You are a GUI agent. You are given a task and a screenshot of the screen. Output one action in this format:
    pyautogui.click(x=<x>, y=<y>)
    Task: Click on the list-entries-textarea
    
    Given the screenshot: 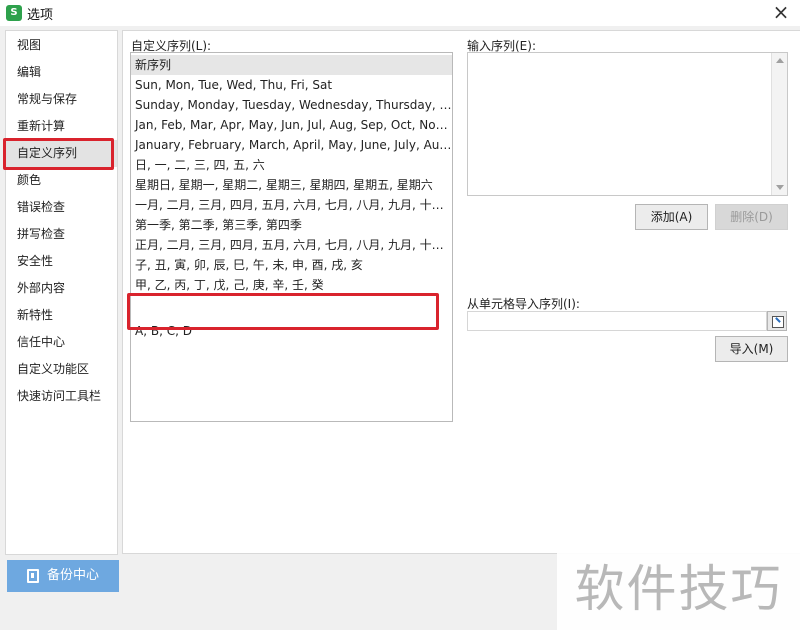 What is the action you would take?
    pyautogui.click(x=627, y=124)
    